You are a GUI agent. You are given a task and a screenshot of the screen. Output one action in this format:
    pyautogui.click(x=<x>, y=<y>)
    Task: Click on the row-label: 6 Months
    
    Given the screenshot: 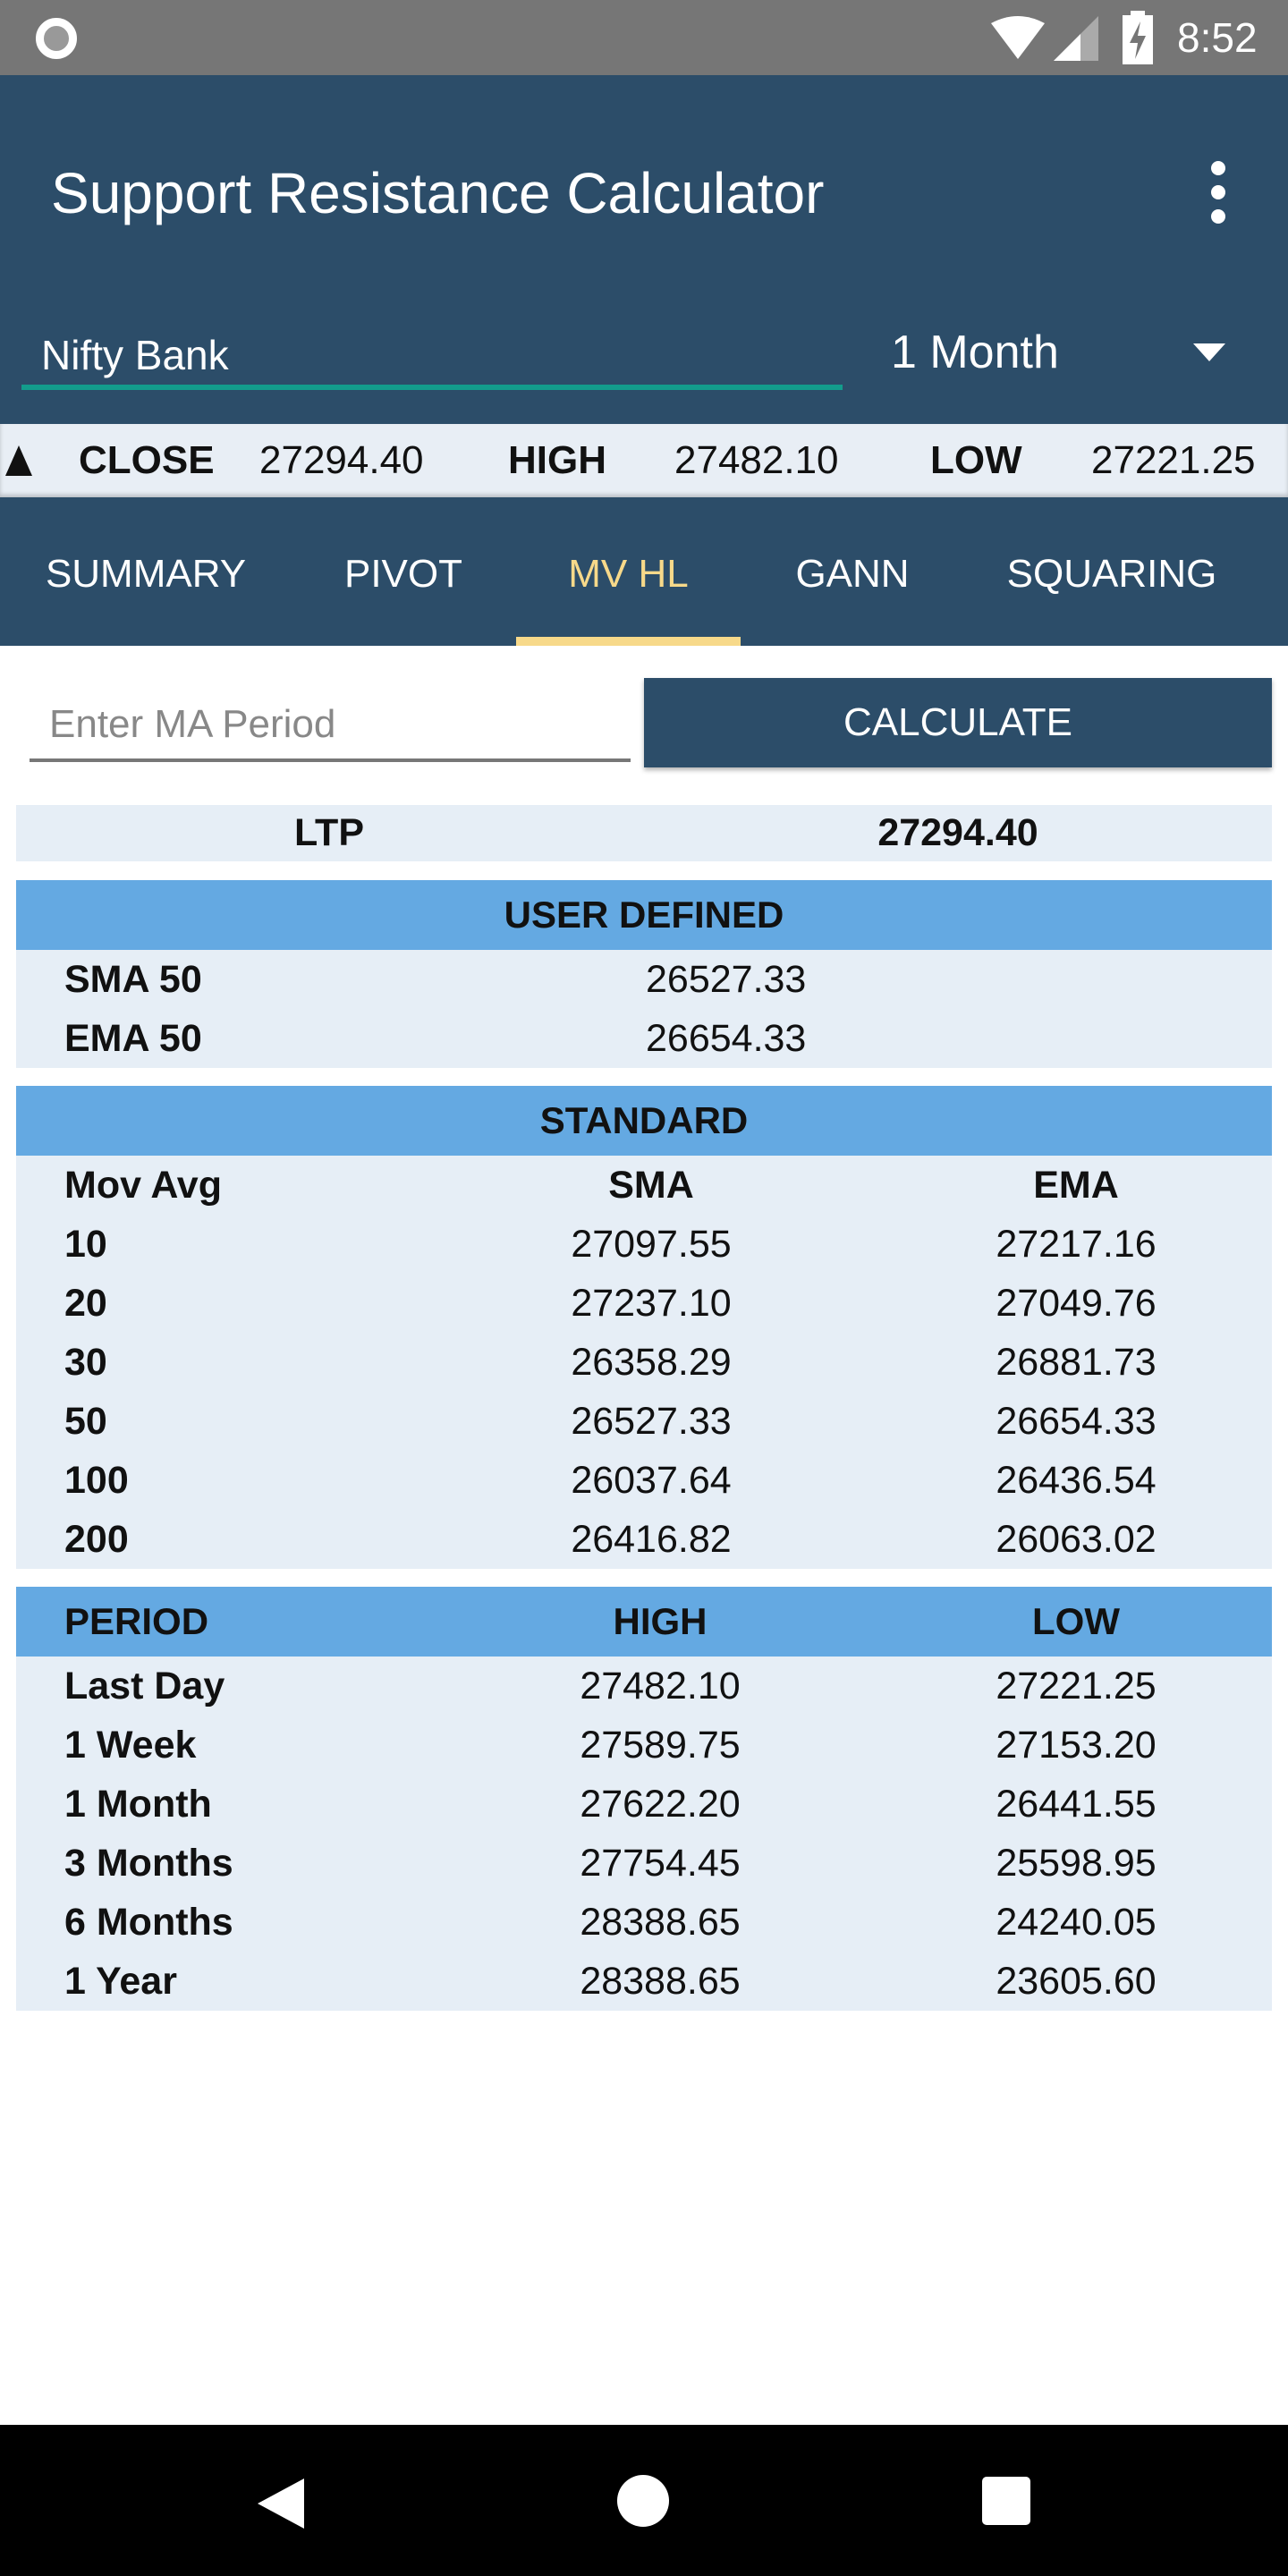 What is the action you would take?
    pyautogui.click(x=148, y=1922)
    